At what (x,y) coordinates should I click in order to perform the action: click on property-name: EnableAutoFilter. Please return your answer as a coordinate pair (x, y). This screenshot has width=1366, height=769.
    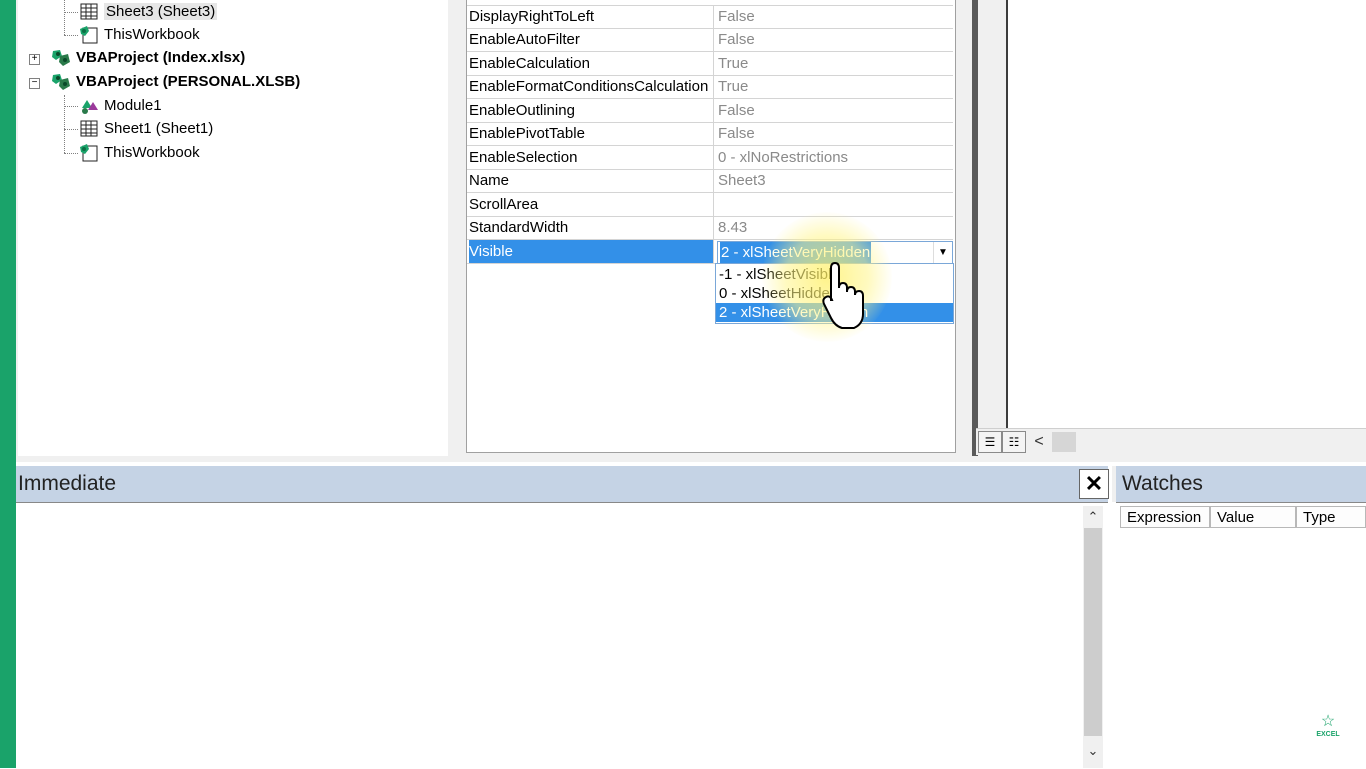
    Looking at the image, I should click on (591, 39).